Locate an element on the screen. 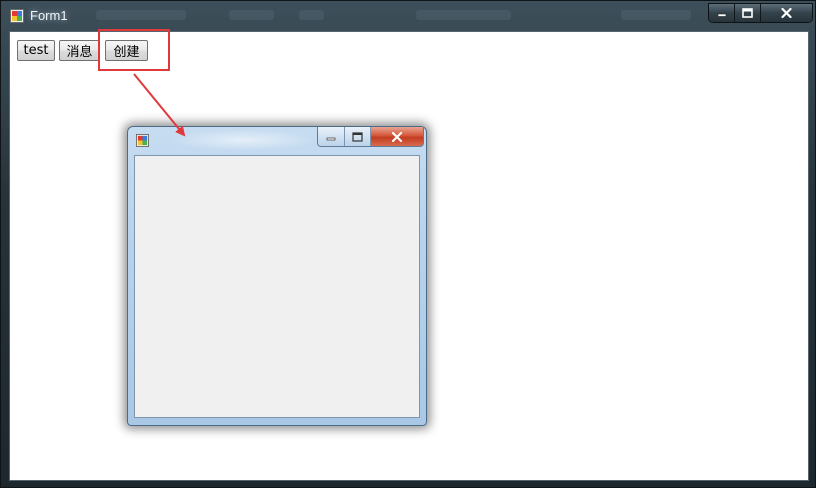 The height and width of the screenshot is (488, 816). child-minimize-button is located at coordinates (331, 136).